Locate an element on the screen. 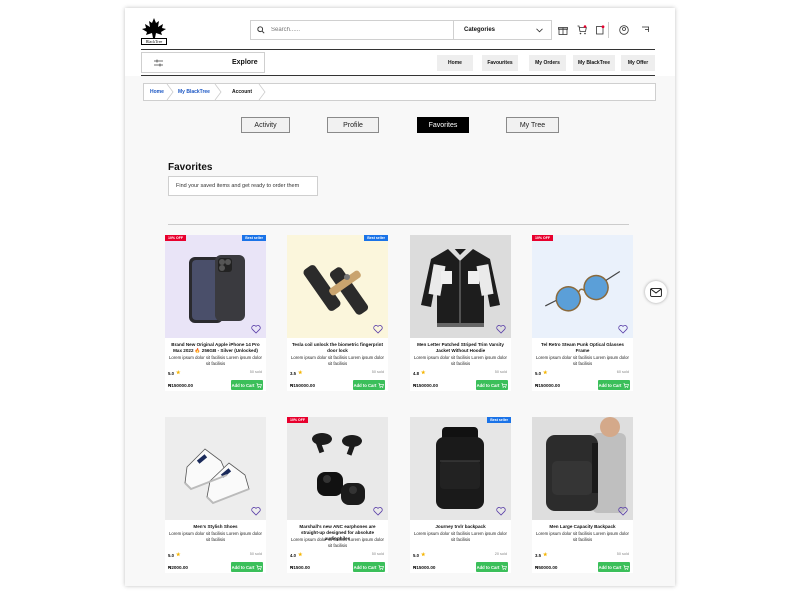 Image resolution: width=800 pixels, height=600 pixels. bell-icon is located at coordinates (600, 30).